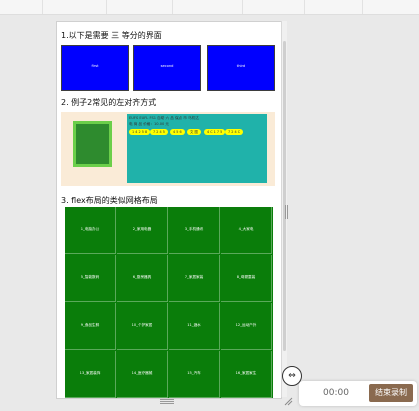 The height and width of the screenshot is (411, 419). Describe the element at coordinates (358, 393) in the screenshot. I see `recorder-panel: 00:00 结束录制` at that location.